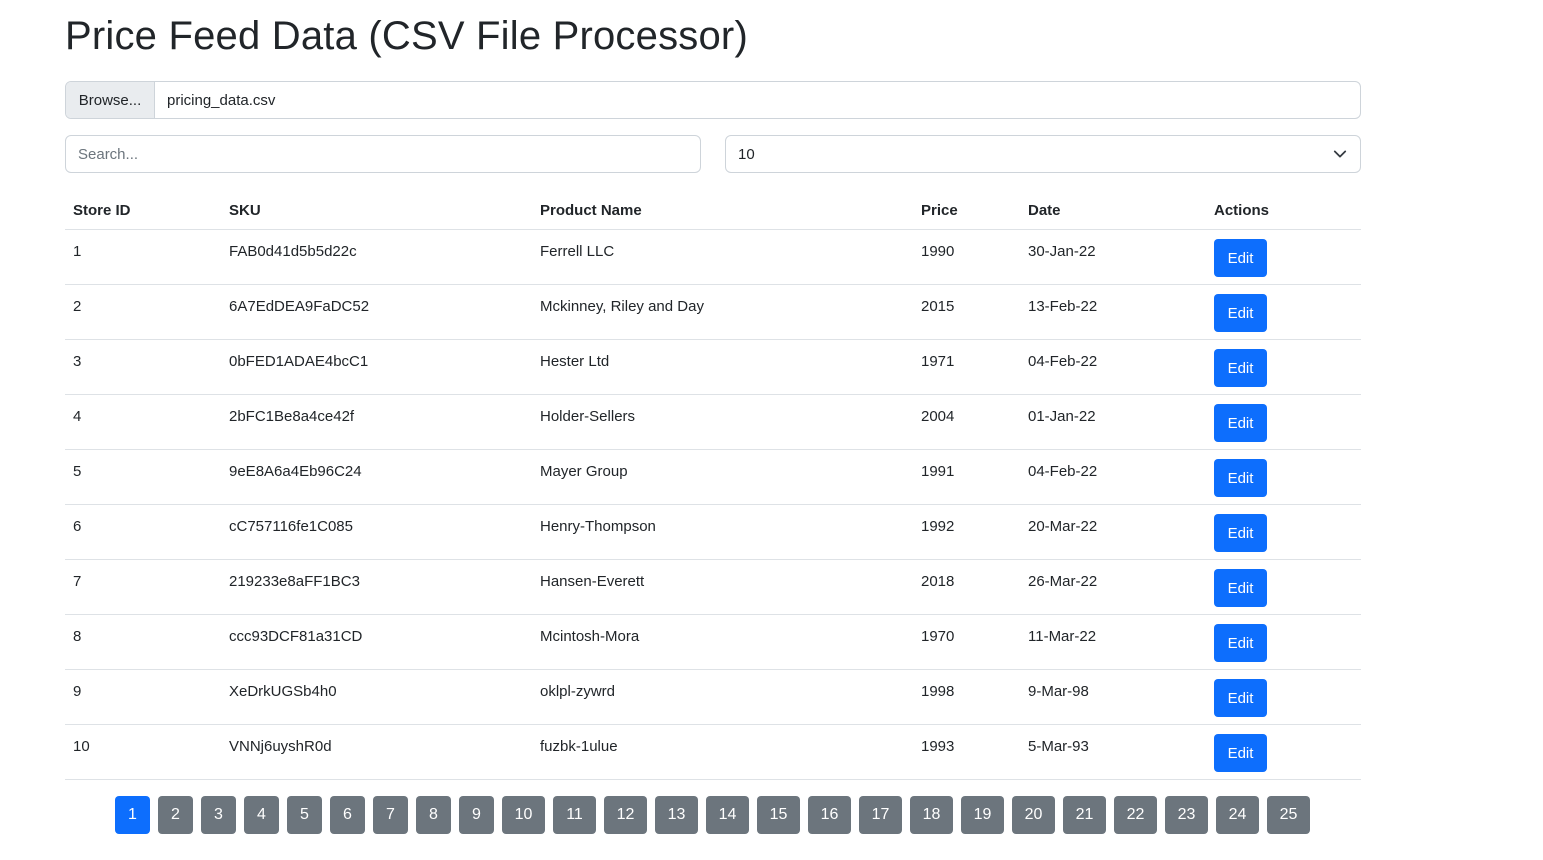  Describe the element at coordinates (77, 361) in the screenshot. I see `store-id-cell-text: 3` at that location.